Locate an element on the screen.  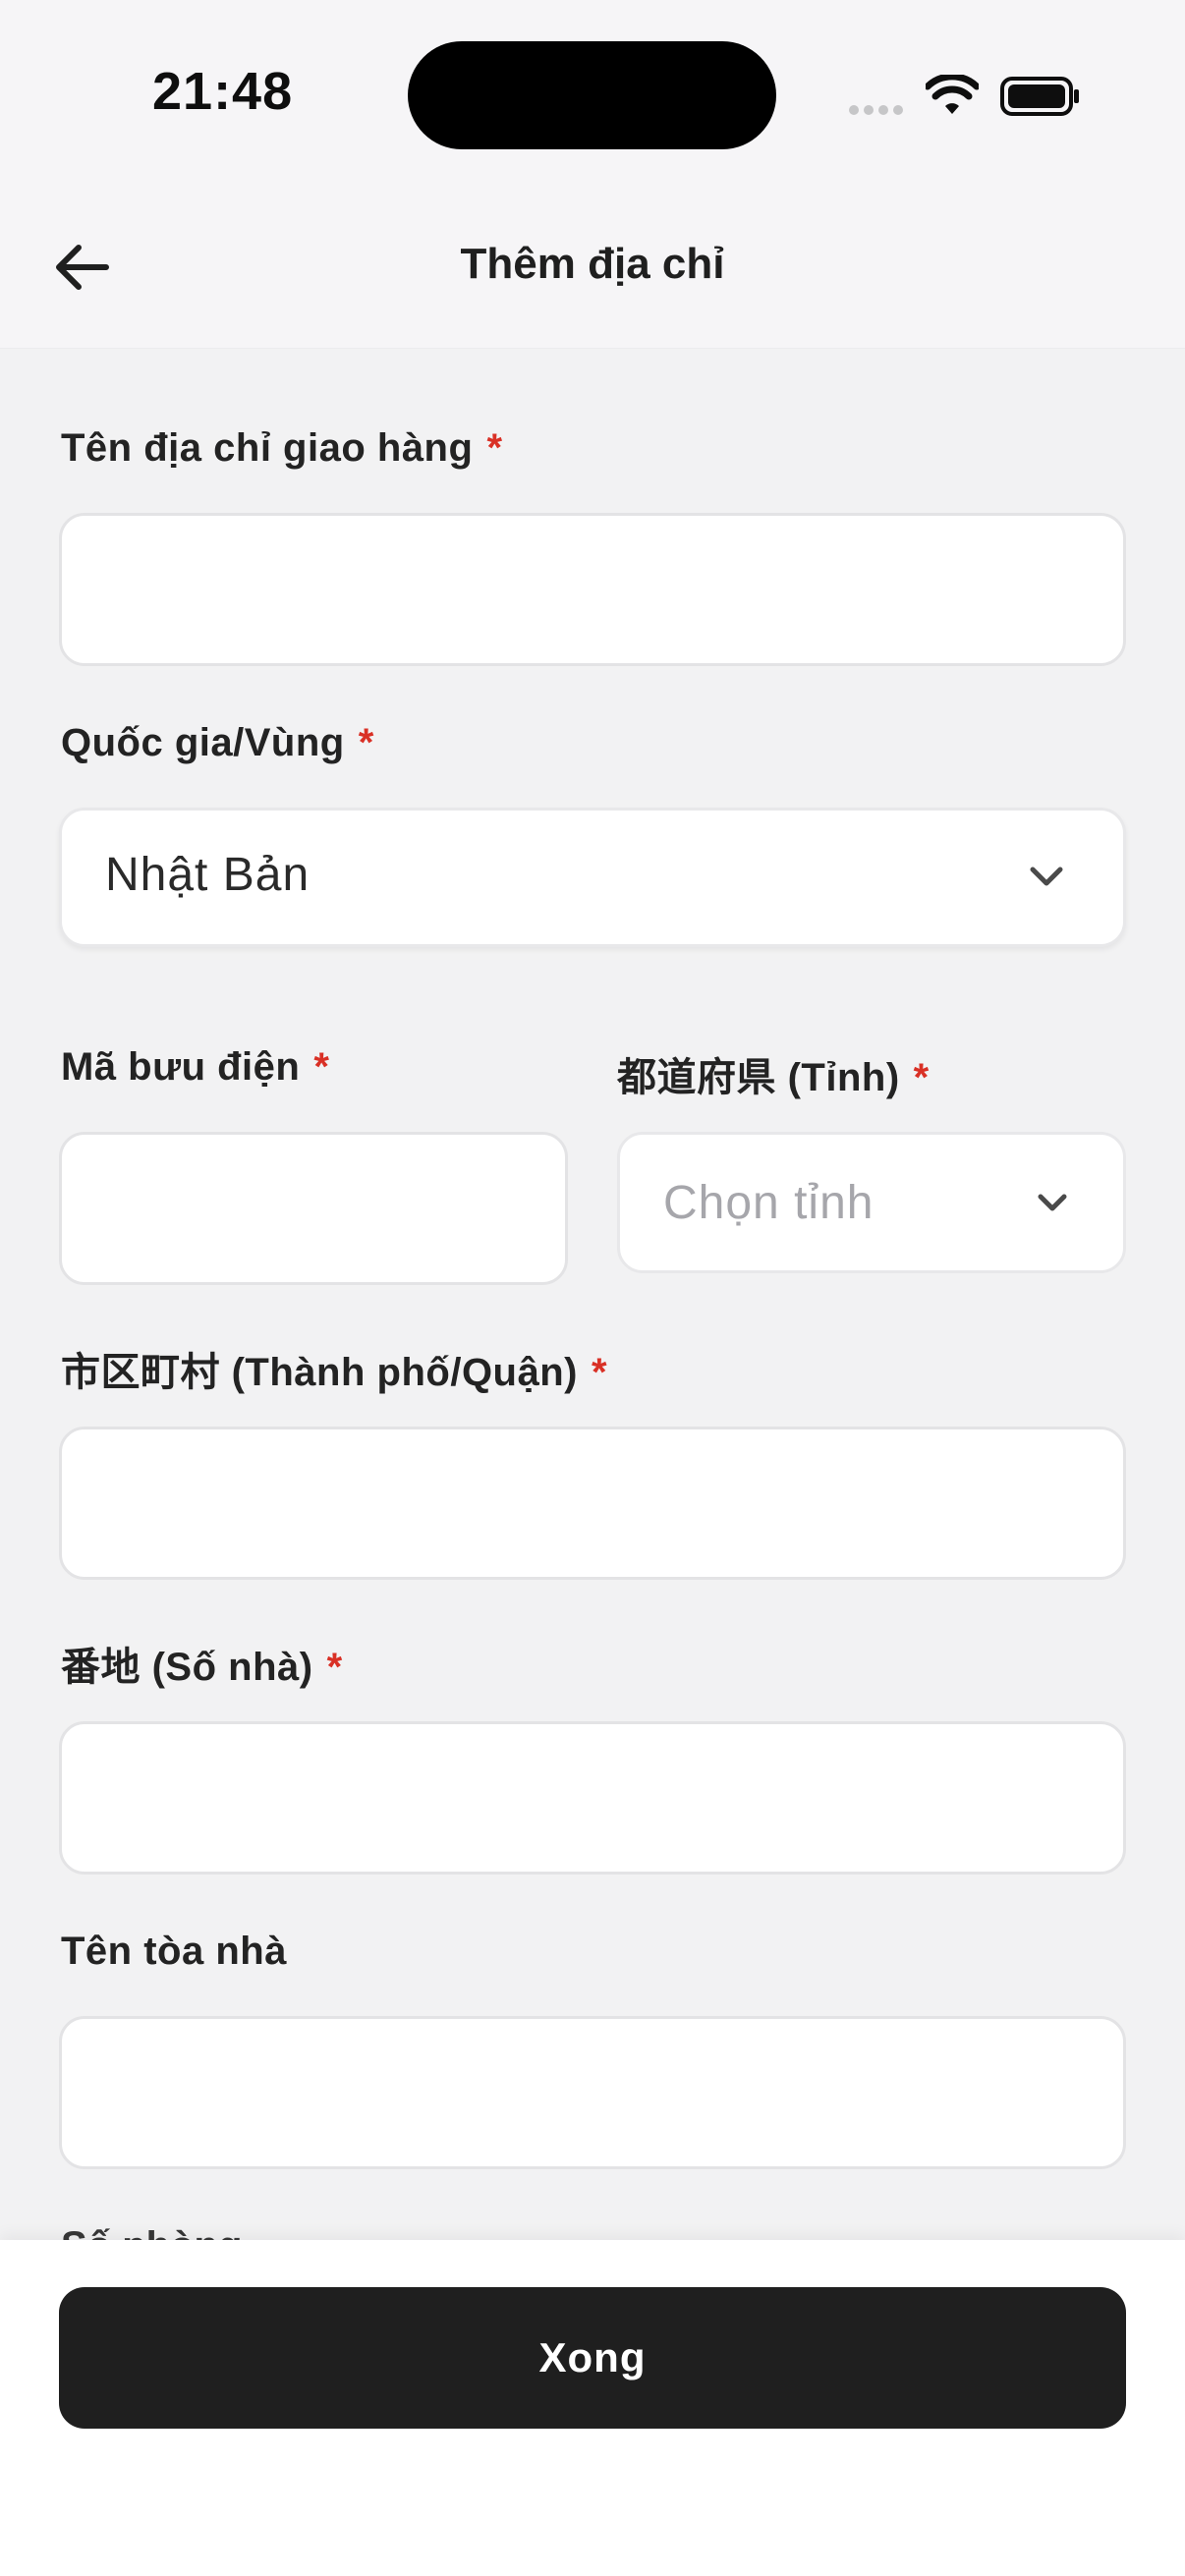
prefecture-label-text: 都道府県 (Tỉnh) is located at coordinates (759, 1077).